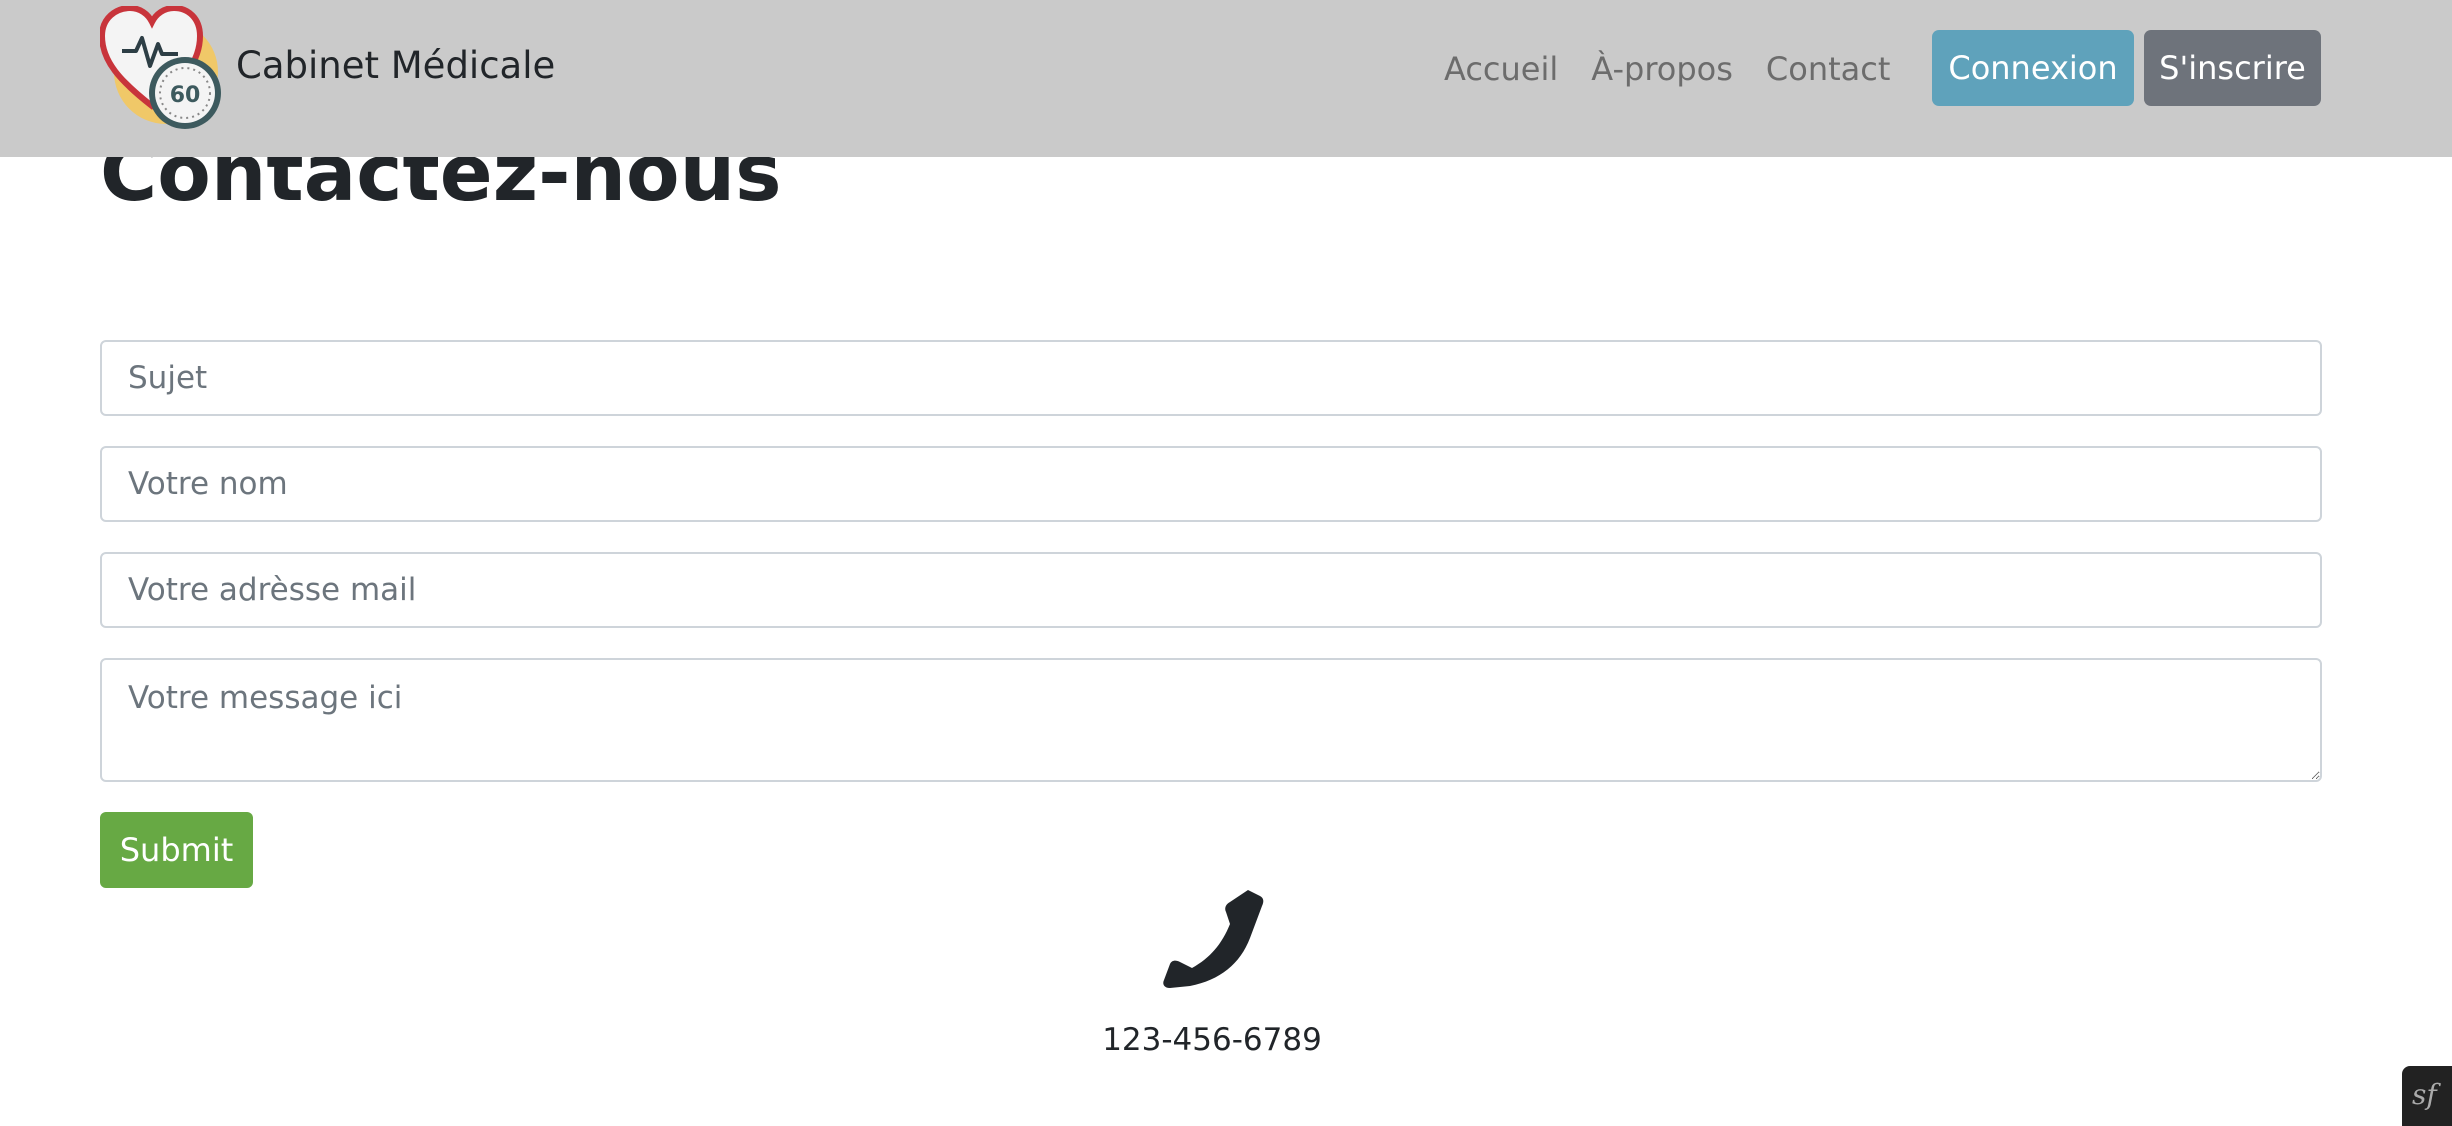  What do you see at coordinates (1828, 69) in the screenshot?
I see `nav-link-contact: Contact` at bounding box center [1828, 69].